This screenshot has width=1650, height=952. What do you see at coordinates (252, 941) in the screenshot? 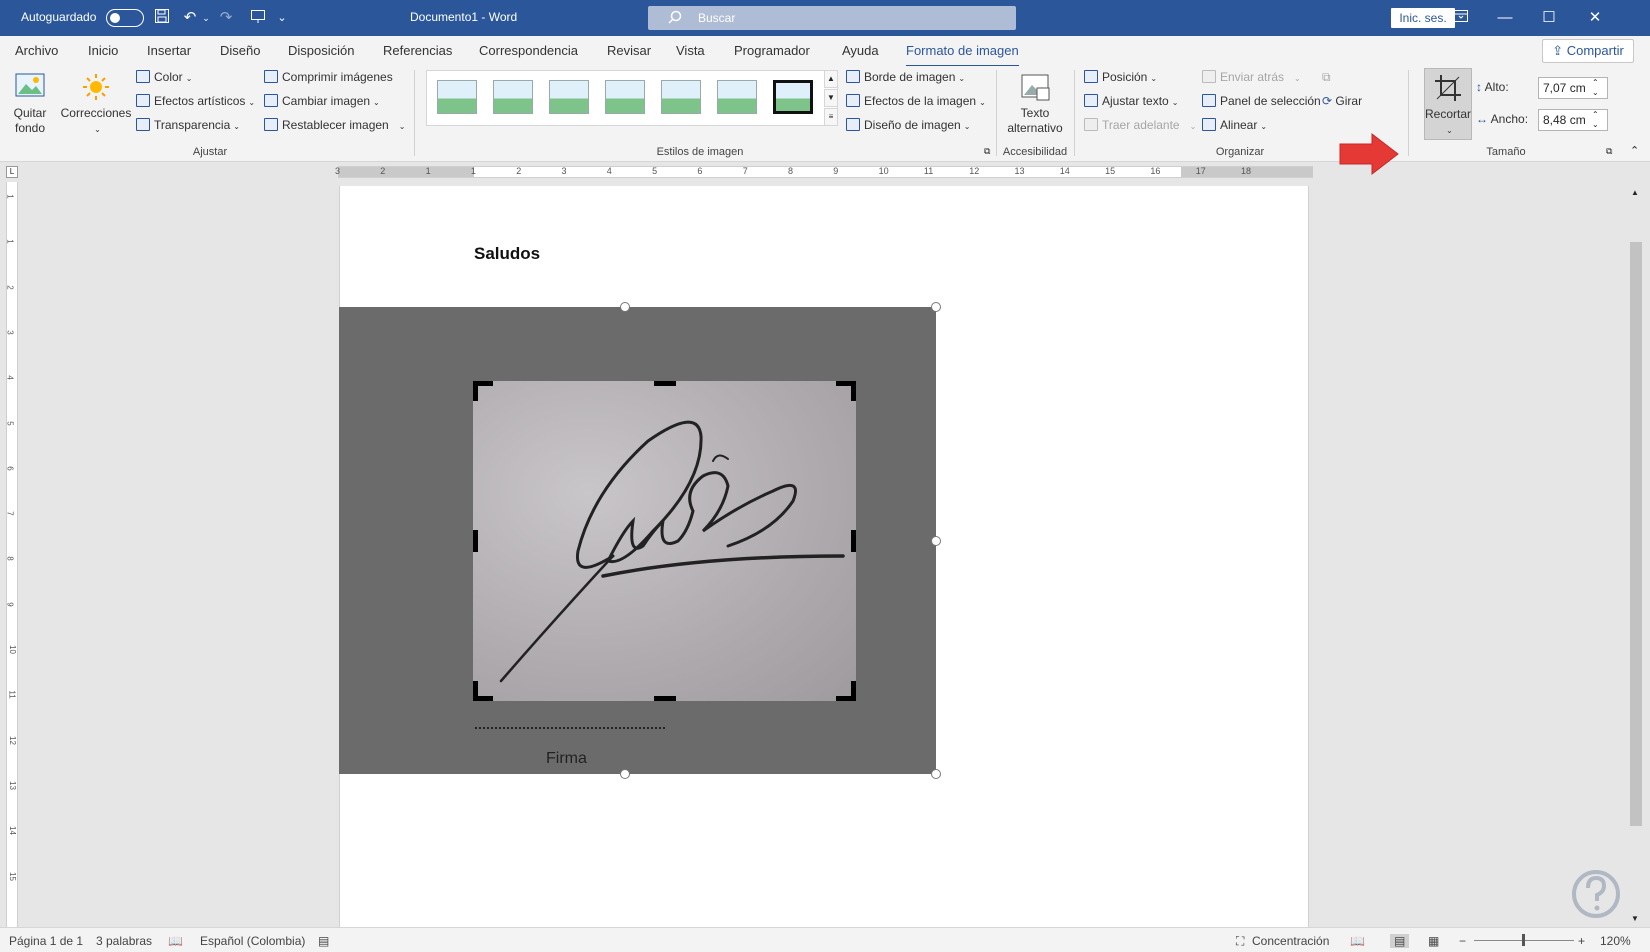
I see `language-status: Español (Colombia)` at bounding box center [252, 941].